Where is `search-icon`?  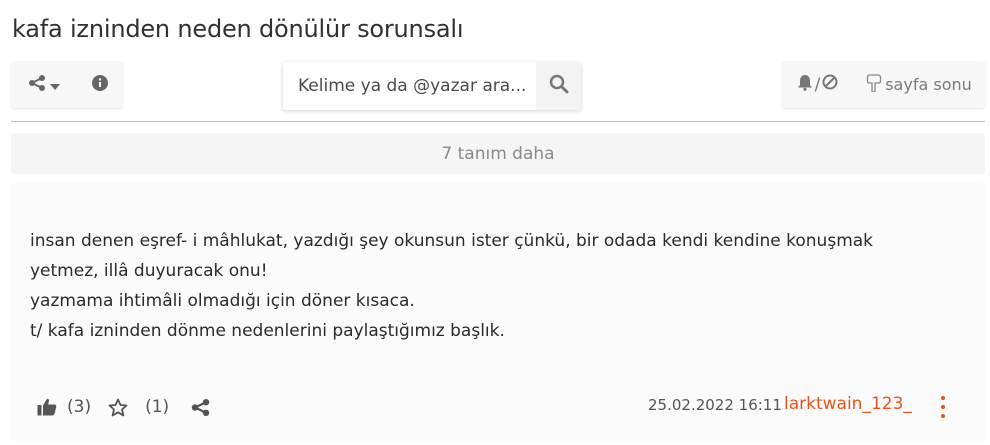 search-icon is located at coordinates (559, 86).